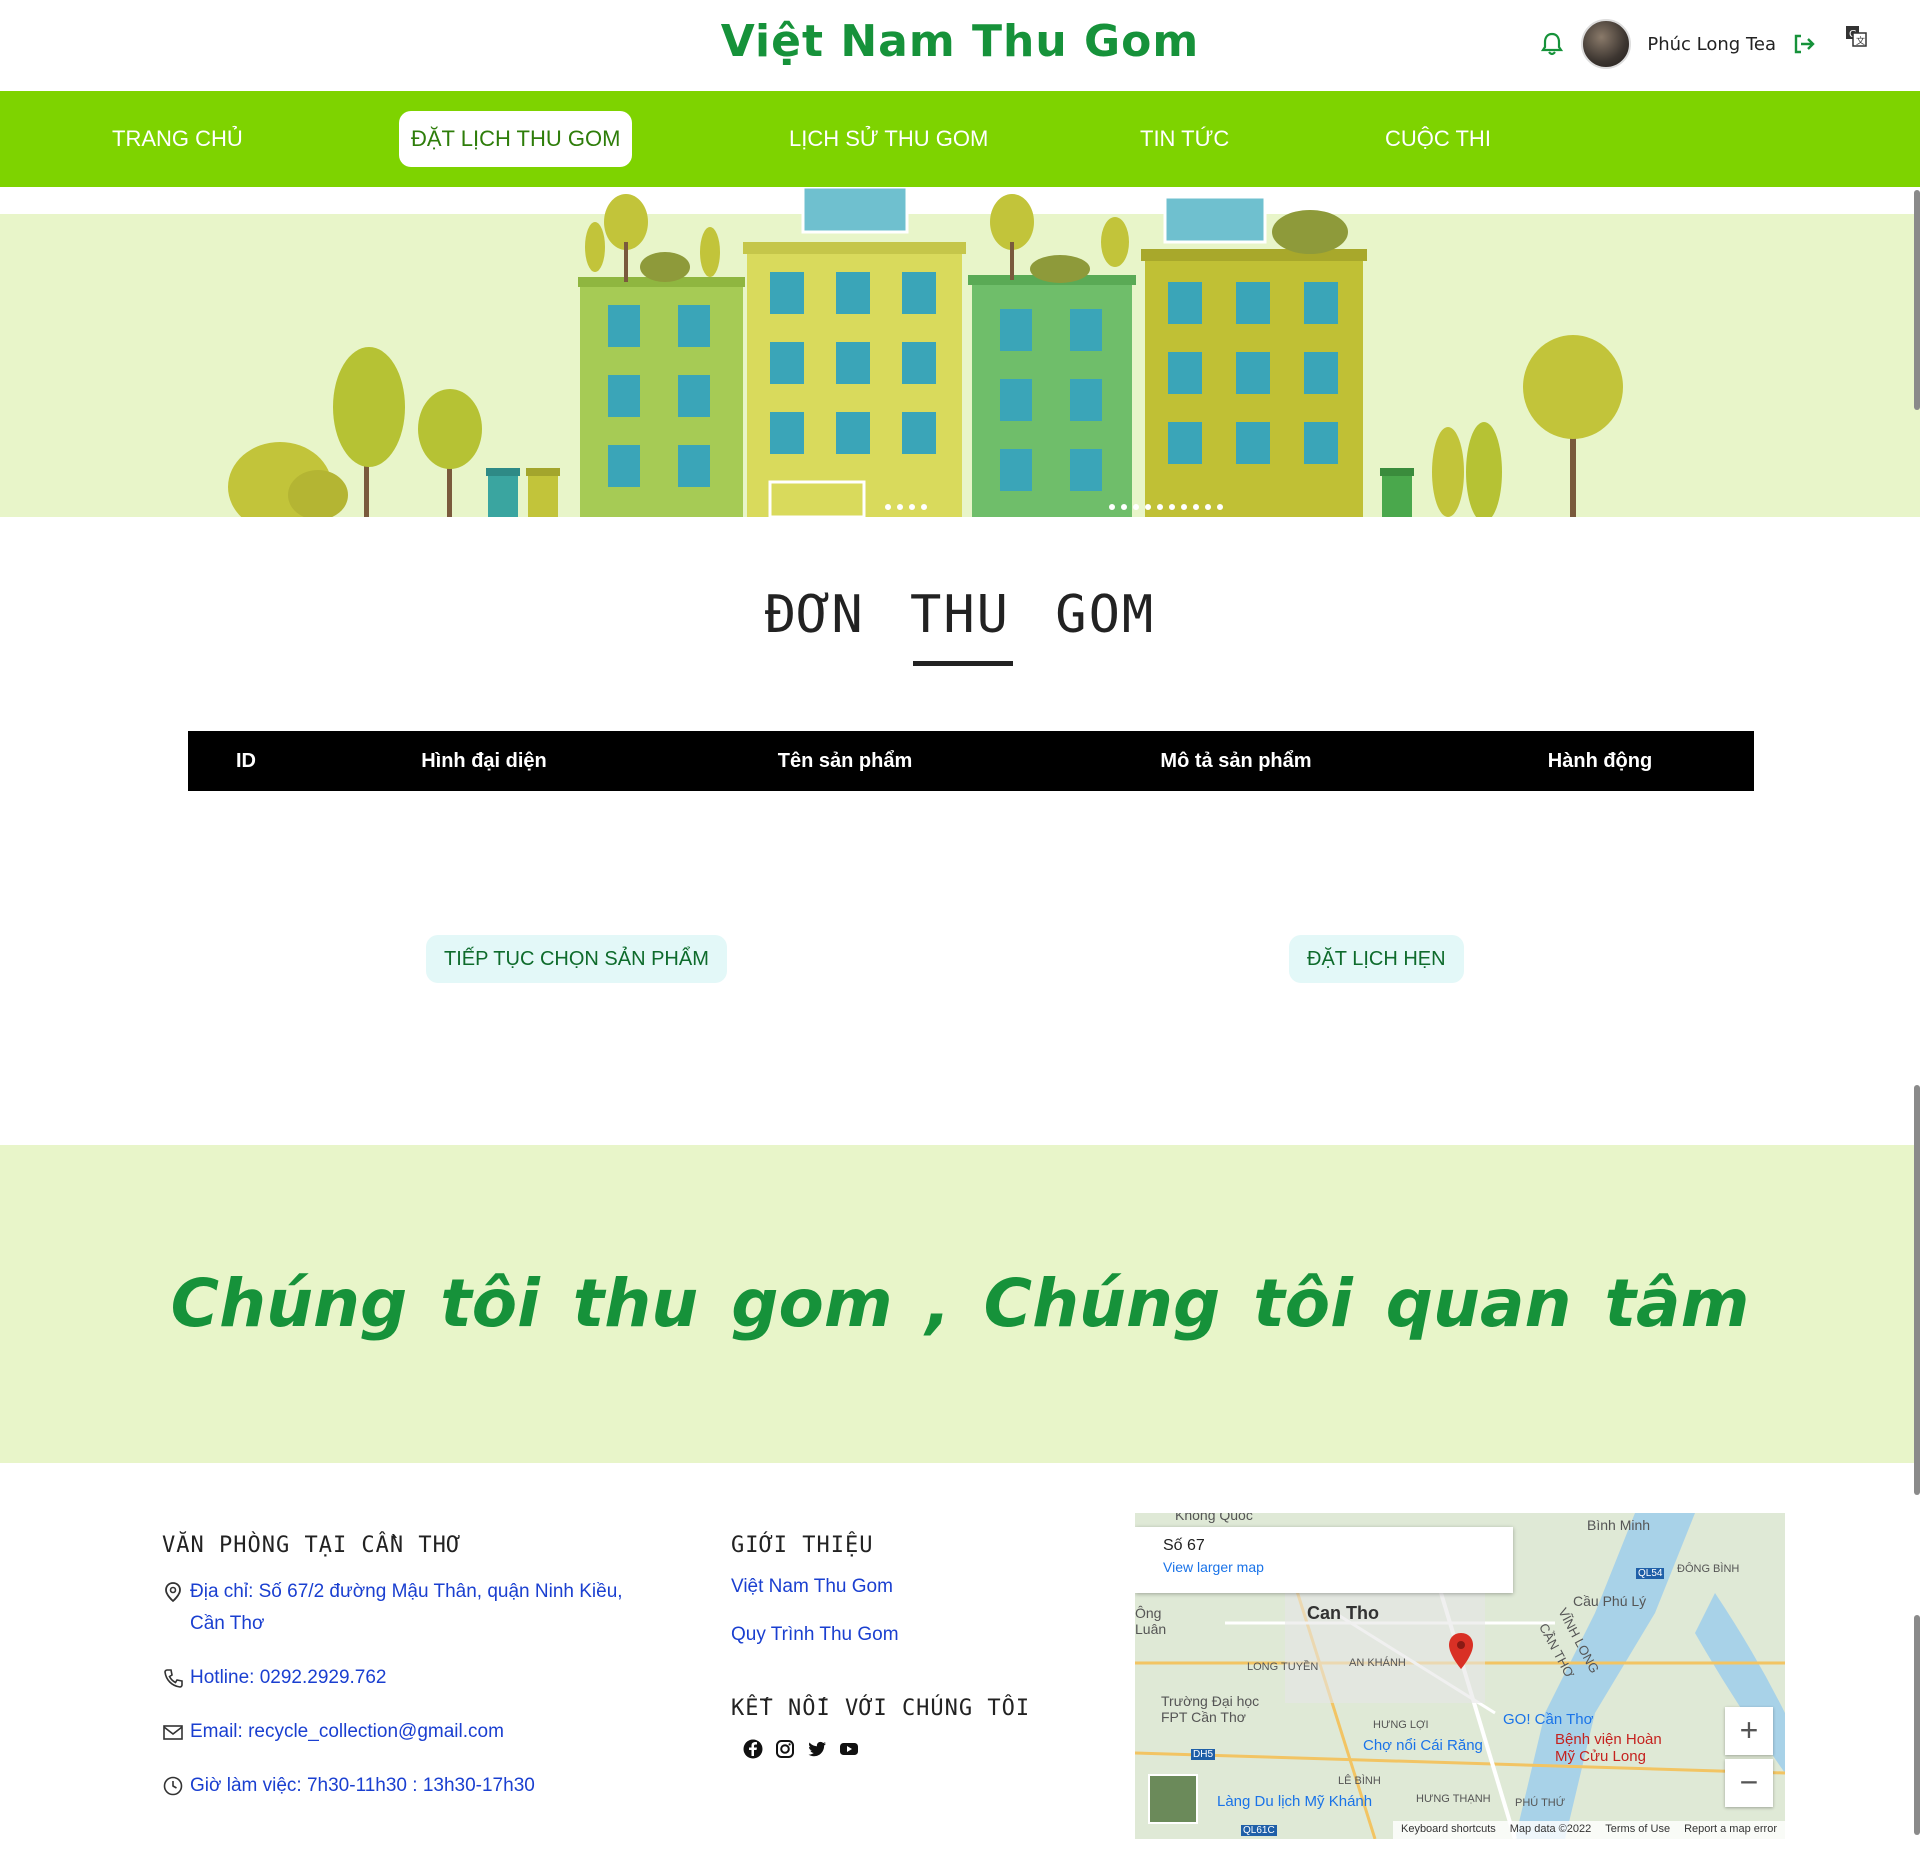 Image resolution: width=1920 pixels, height=1875 pixels. Describe the element at coordinates (347, 1731) in the screenshot. I see `email-text: Email: recycle_collection@gmail.com` at that location.